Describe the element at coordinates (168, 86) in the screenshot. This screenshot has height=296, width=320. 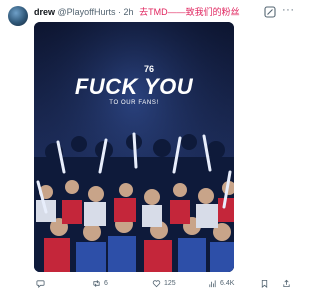
I see `headline-word-2: YOU` at that location.